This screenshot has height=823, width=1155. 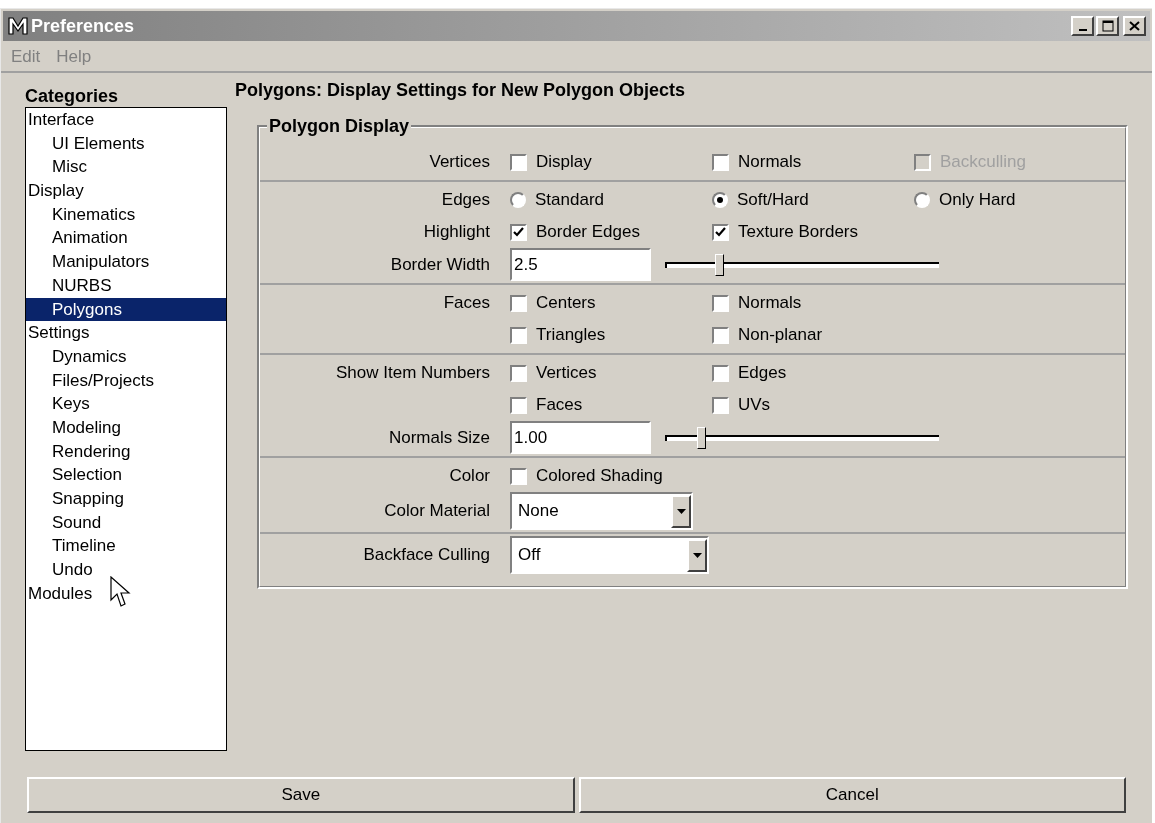 What do you see at coordinates (773, 200) in the screenshot?
I see `radio-label: Soft/Hard` at bounding box center [773, 200].